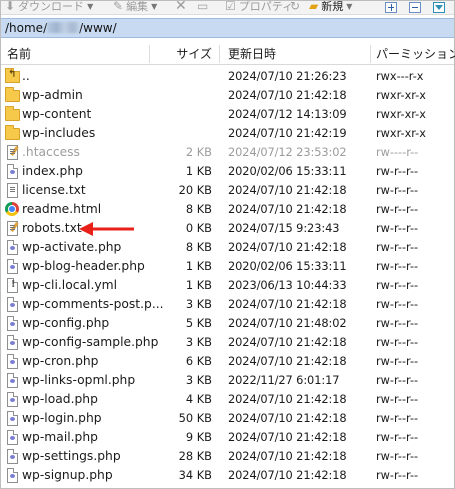 This screenshot has height=489, width=455. Describe the element at coordinates (415, 54) in the screenshot. I see `column-permissions: パーミッション` at that location.